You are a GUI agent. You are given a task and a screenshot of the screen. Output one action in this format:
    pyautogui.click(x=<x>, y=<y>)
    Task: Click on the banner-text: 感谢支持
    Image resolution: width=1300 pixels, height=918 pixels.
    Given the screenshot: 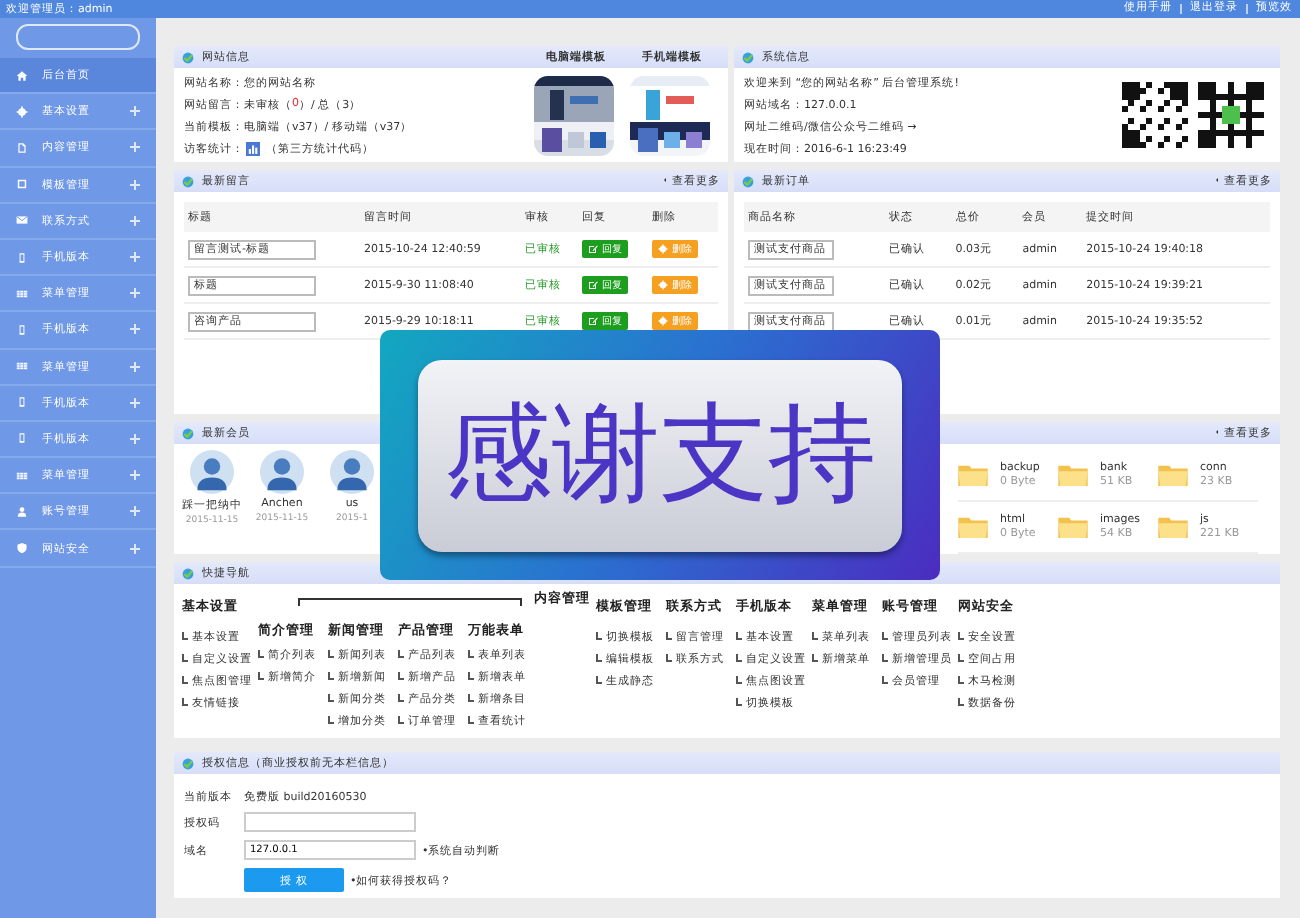 What is the action you would take?
    pyautogui.click(x=660, y=455)
    